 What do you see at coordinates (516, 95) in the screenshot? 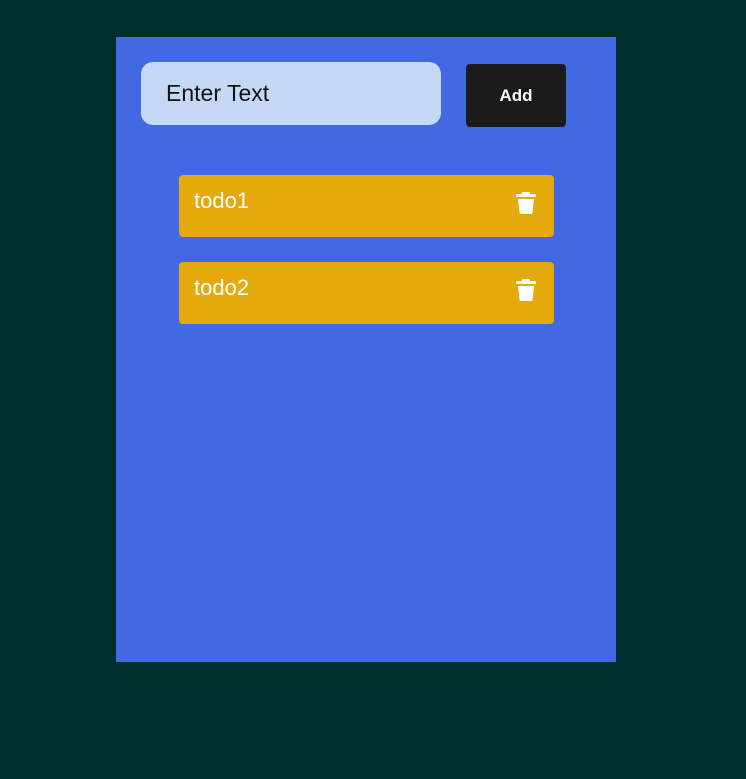
I see `add-button: Add` at bounding box center [516, 95].